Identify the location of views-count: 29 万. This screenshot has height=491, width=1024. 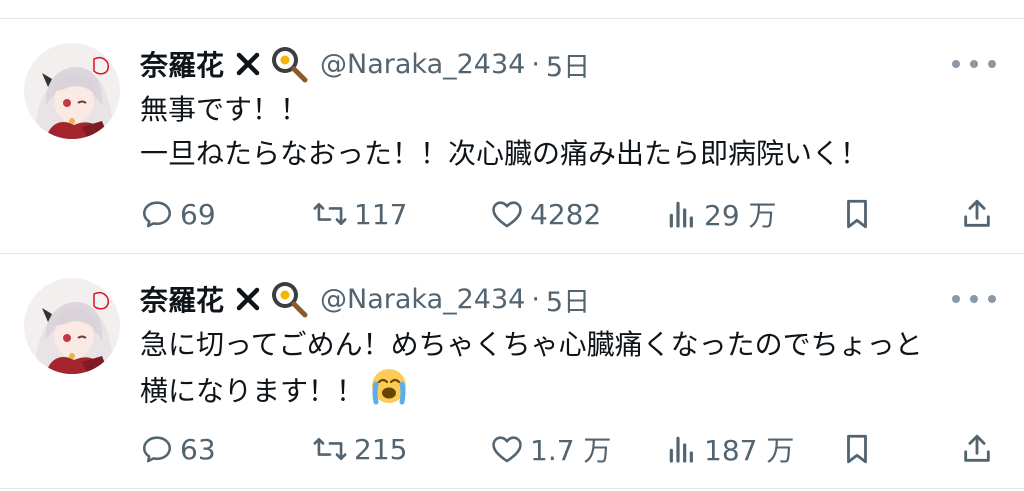
(740, 215).